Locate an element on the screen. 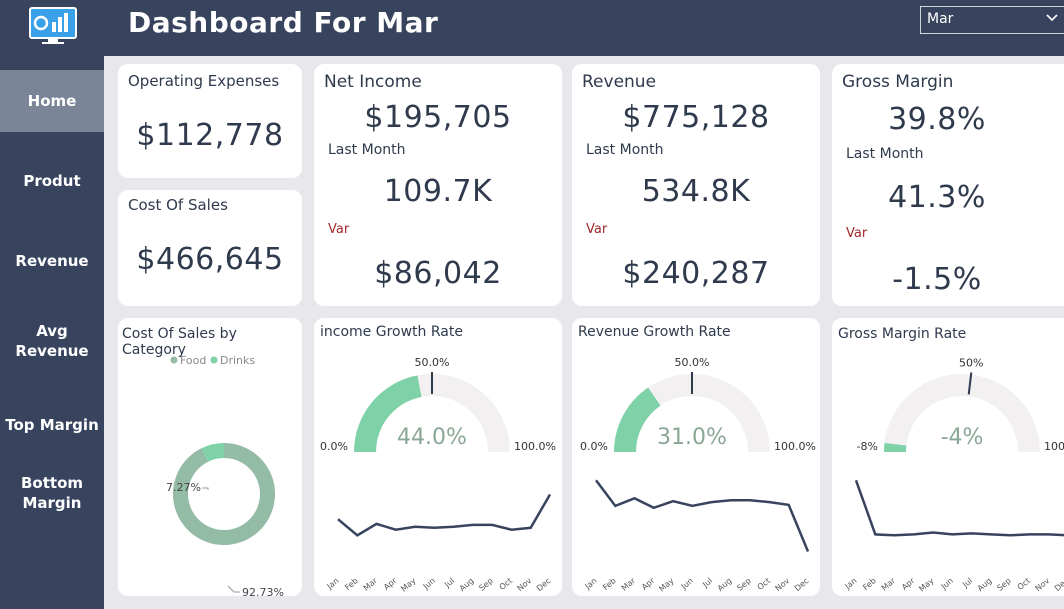 The width and height of the screenshot is (1064, 609). nav-bottom-margin: Bottom Margin is located at coordinates (52, 493).